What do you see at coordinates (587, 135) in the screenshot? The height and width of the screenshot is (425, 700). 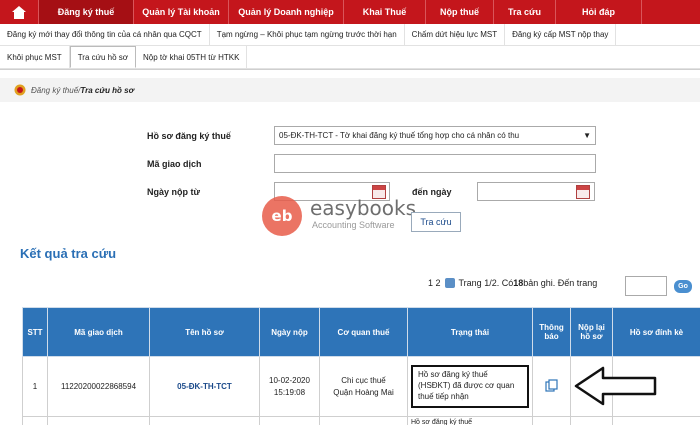 I see `chevron-down-icon: ▼` at bounding box center [587, 135].